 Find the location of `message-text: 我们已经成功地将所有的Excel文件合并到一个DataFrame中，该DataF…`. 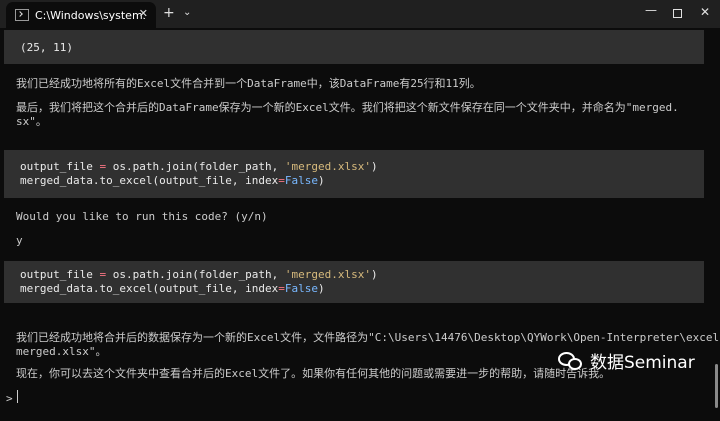

message-text: 我们已经成功地将所有的Excel文件合并到一个DataFrame中，该DataF… is located at coordinates (248, 83).